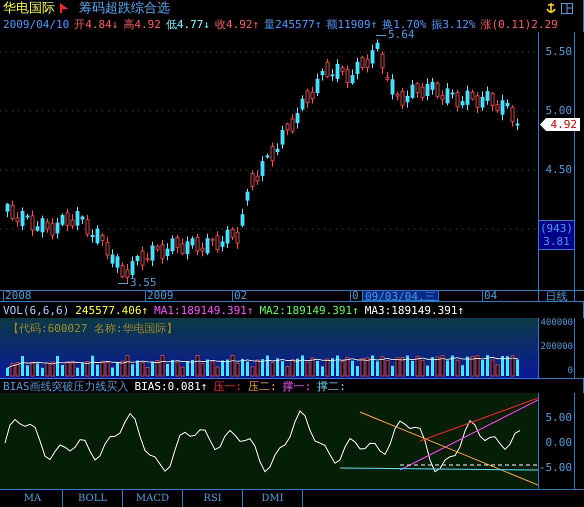 The height and width of the screenshot is (507, 584). What do you see at coordinates (352, 24) in the screenshot?
I see `quote-value: 额11909↑` at bounding box center [352, 24].